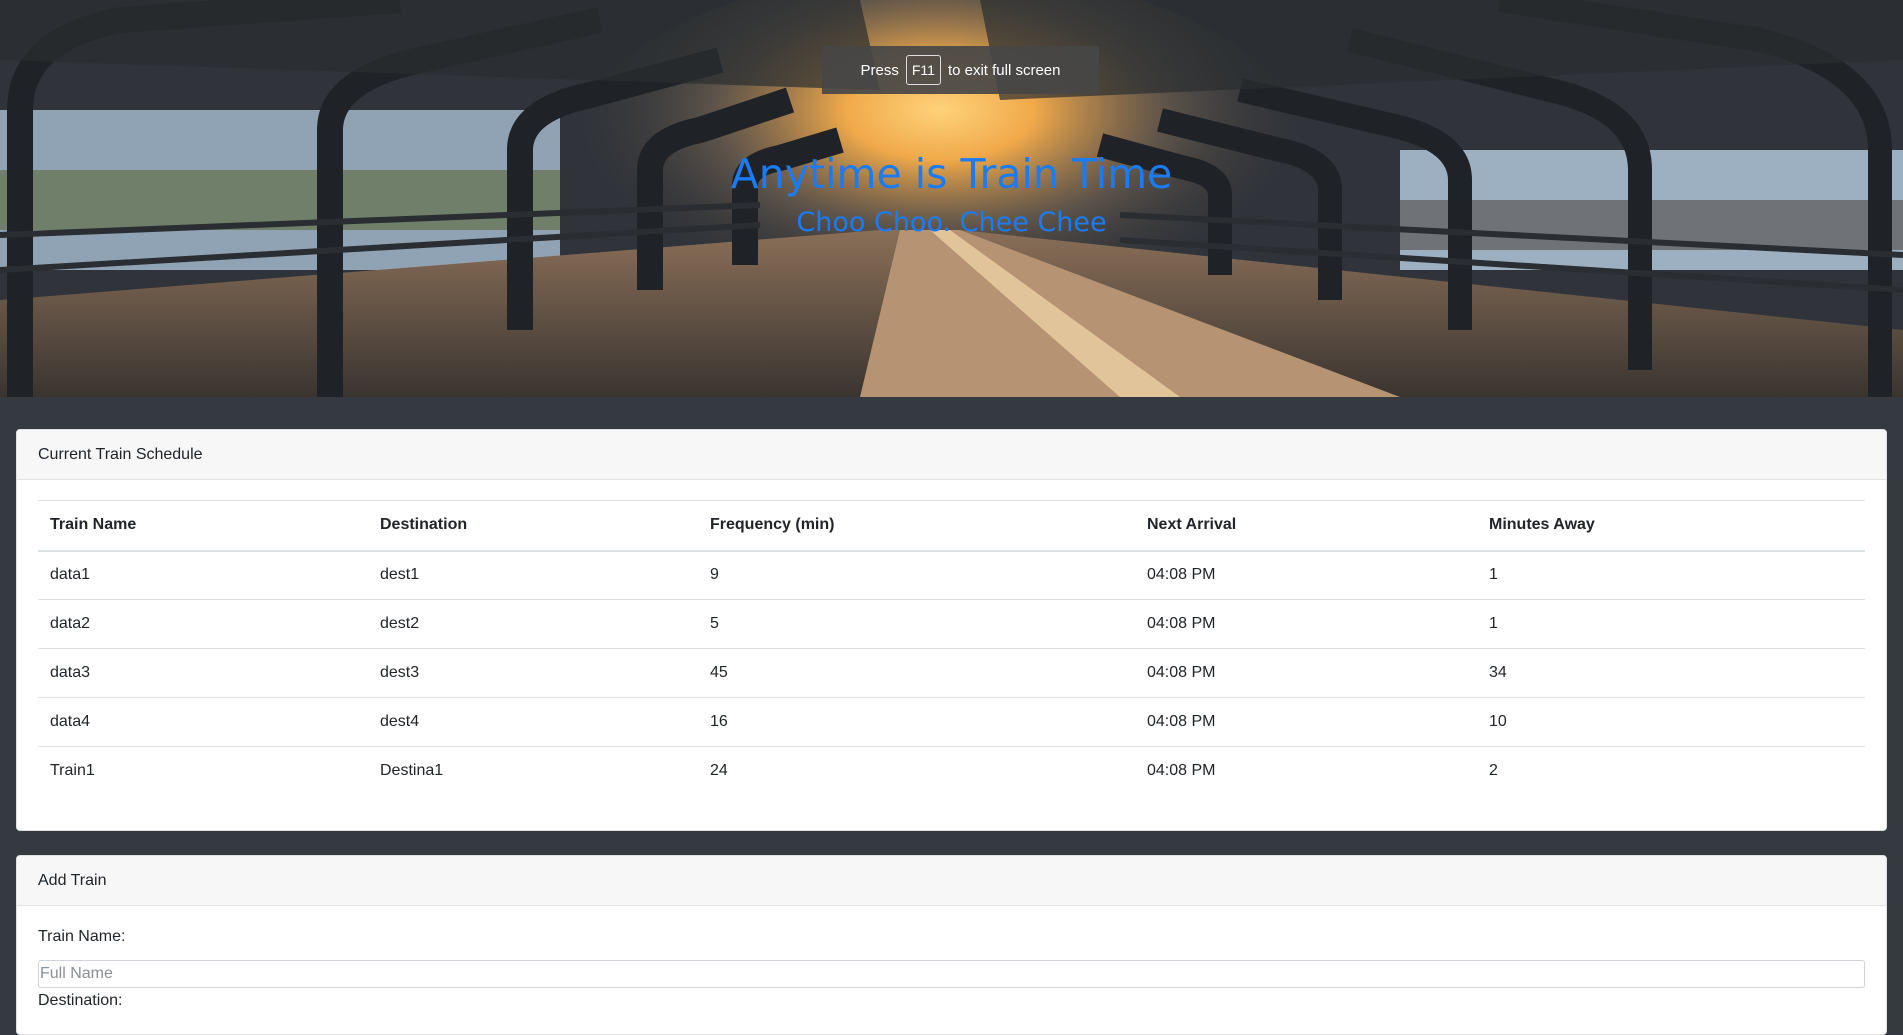 This screenshot has height=1035, width=1903. Describe the element at coordinates (533, 722) in the screenshot. I see `cell-destination: dest4` at that location.